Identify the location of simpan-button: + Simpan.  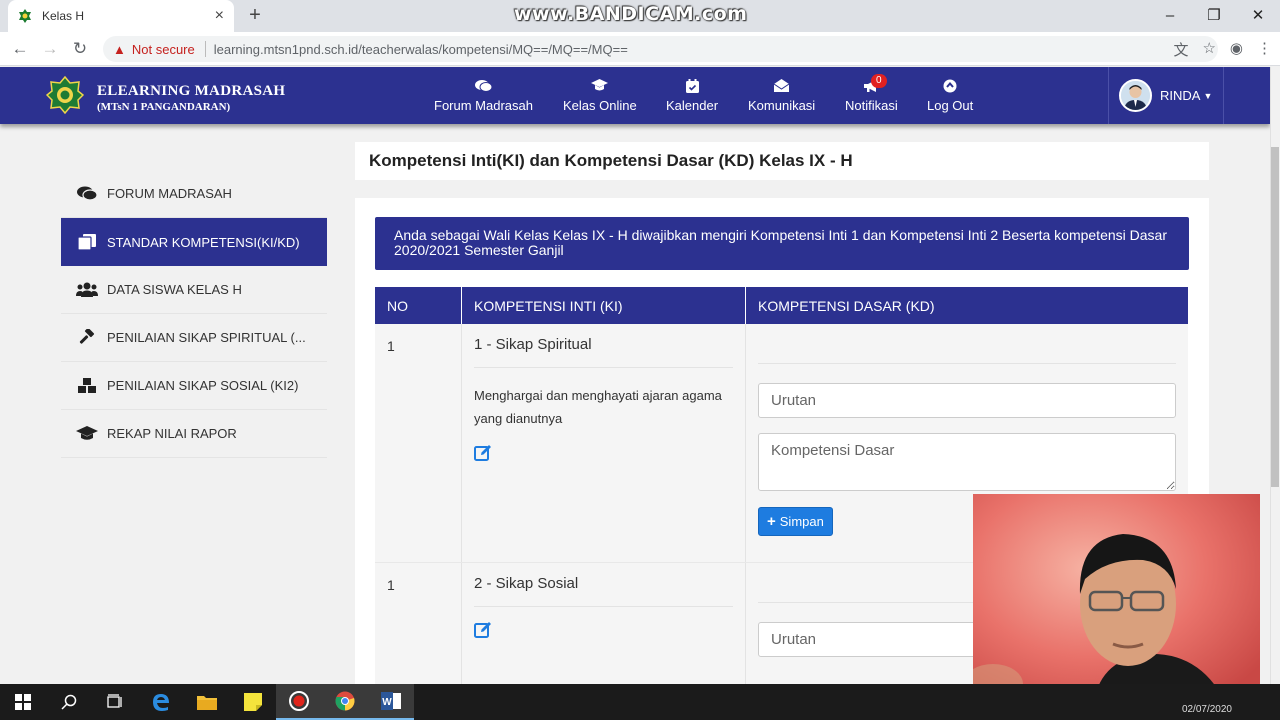
(795, 521).